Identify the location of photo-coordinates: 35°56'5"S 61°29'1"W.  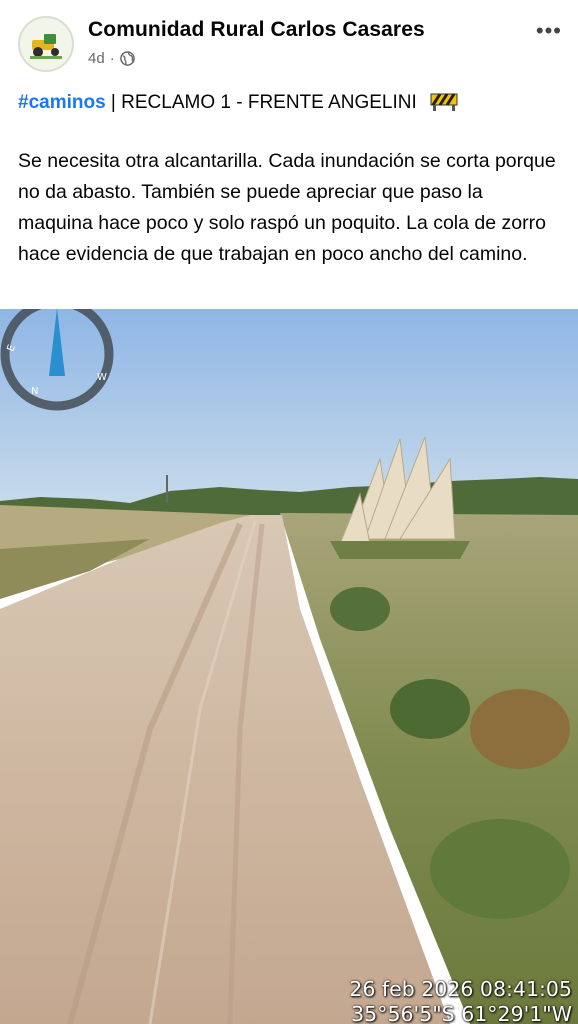
(461, 1013).